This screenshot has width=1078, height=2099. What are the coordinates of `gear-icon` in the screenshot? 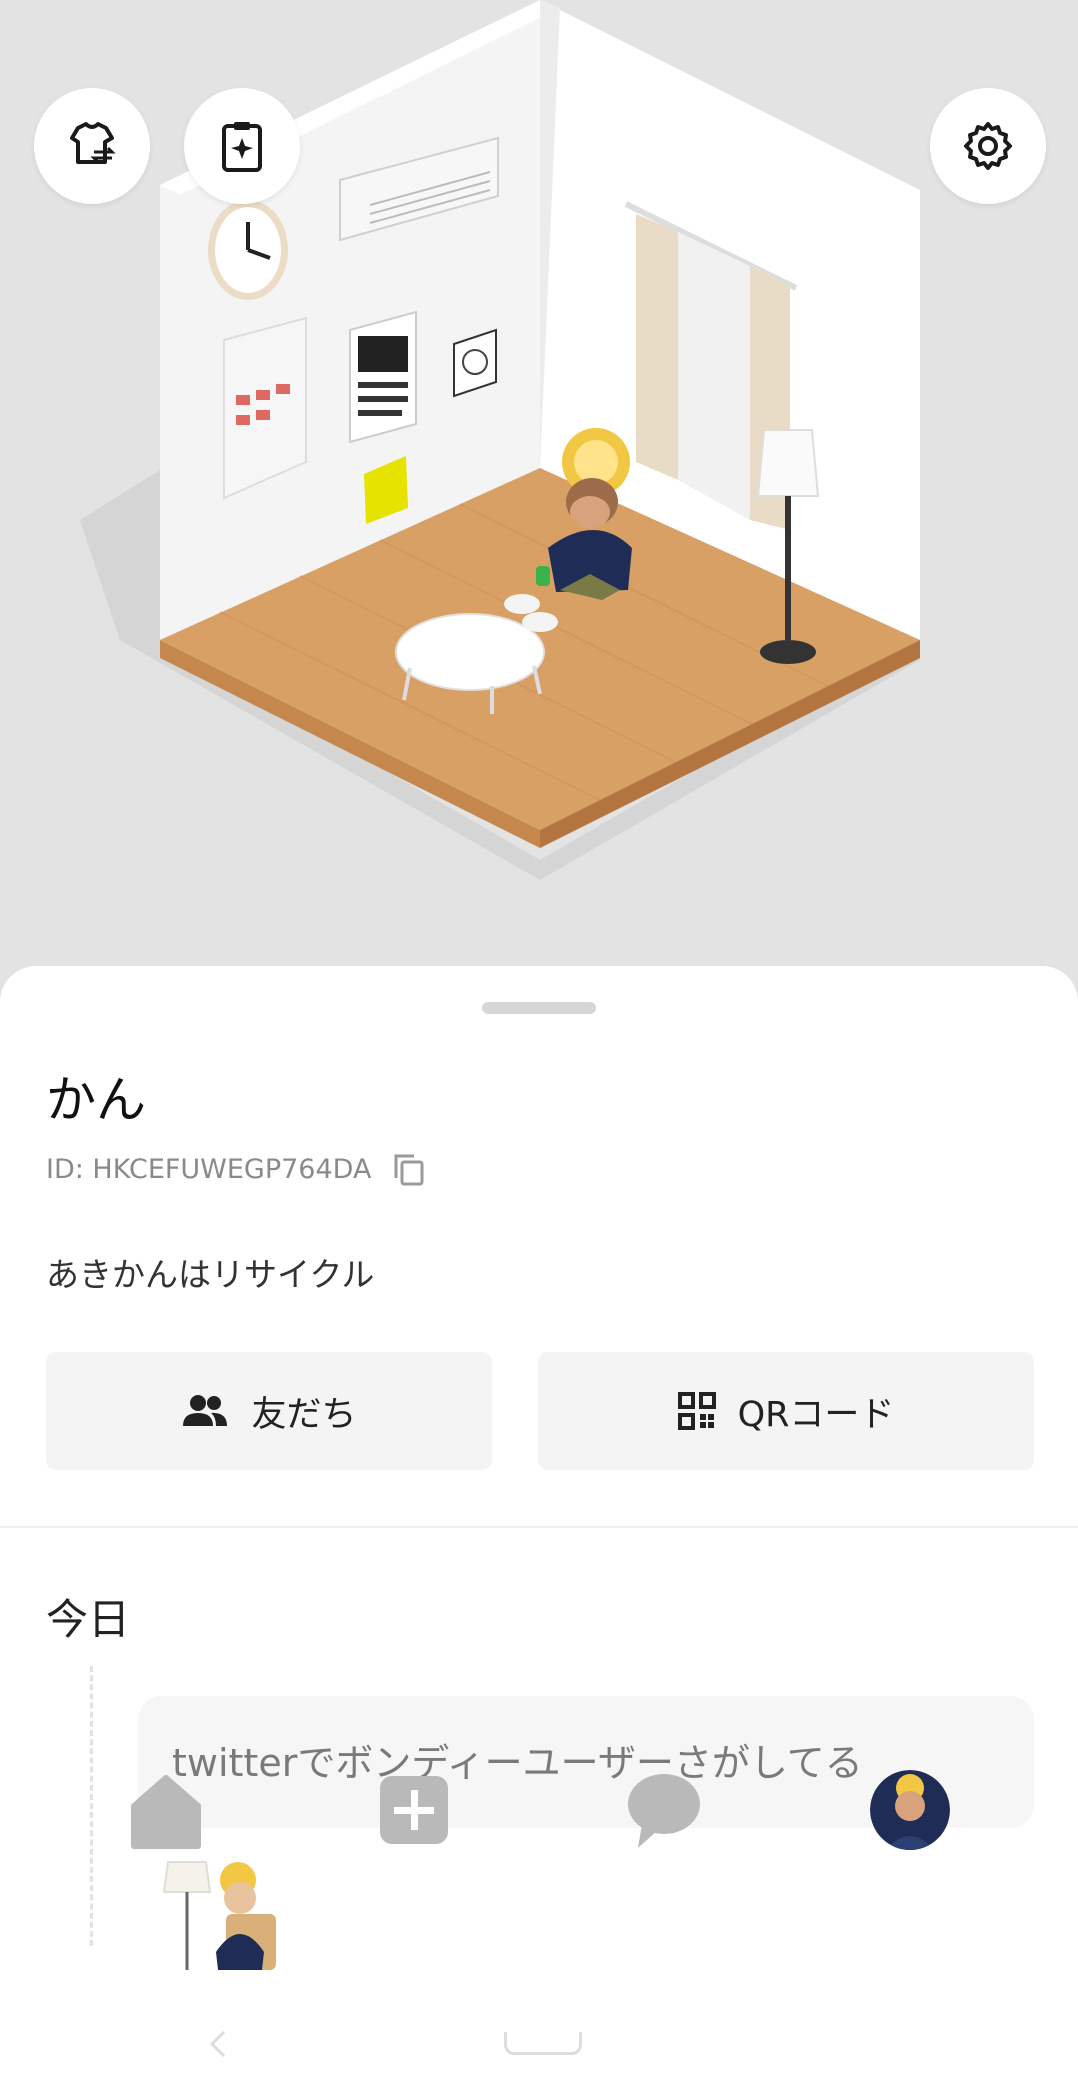 It's located at (988, 146).